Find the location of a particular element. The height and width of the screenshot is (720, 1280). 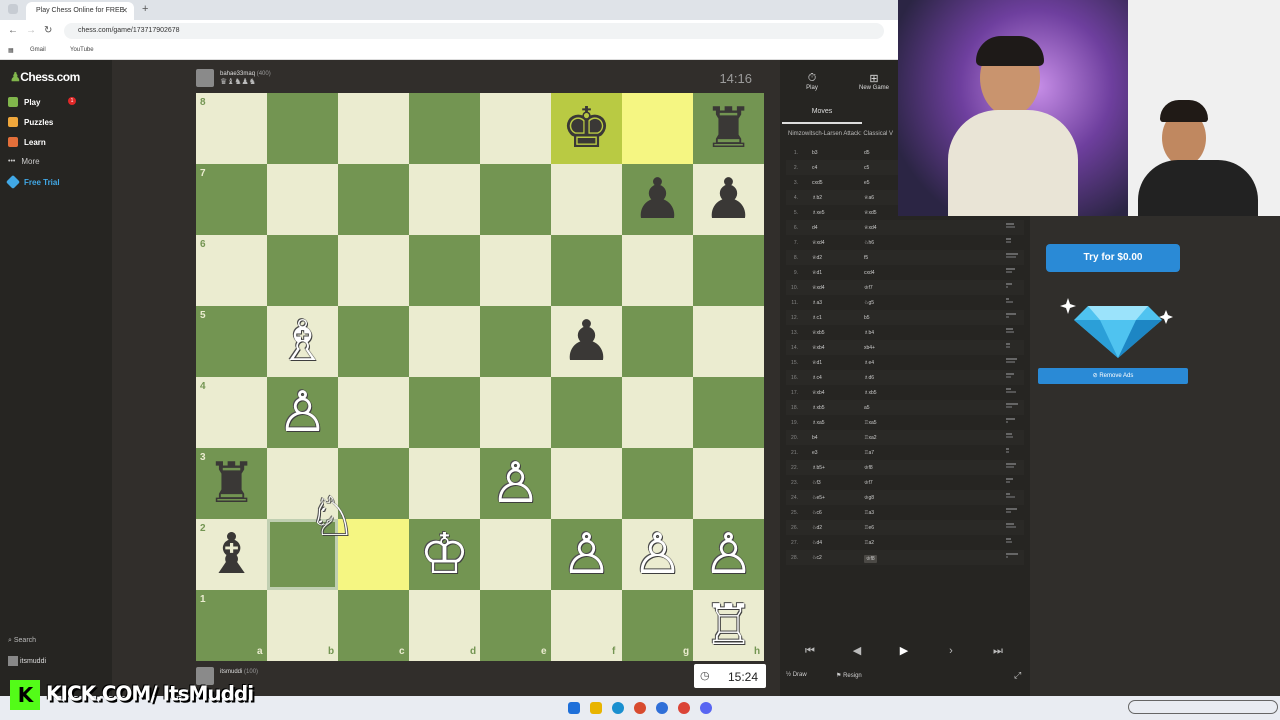

square-e4 is located at coordinates (515, 412).